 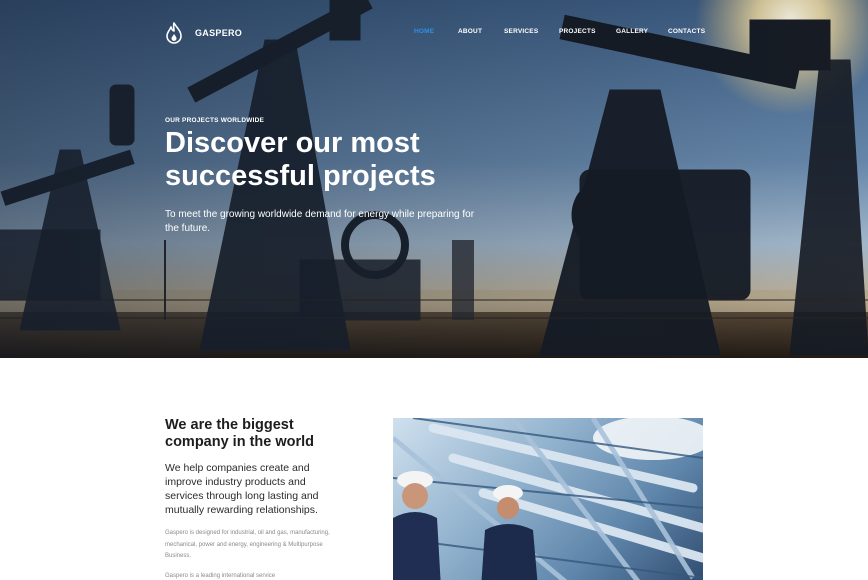 What do you see at coordinates (470, 31) in the screenshot?
I see `nav-about: ABOUT` at bounding box center [470, 31].